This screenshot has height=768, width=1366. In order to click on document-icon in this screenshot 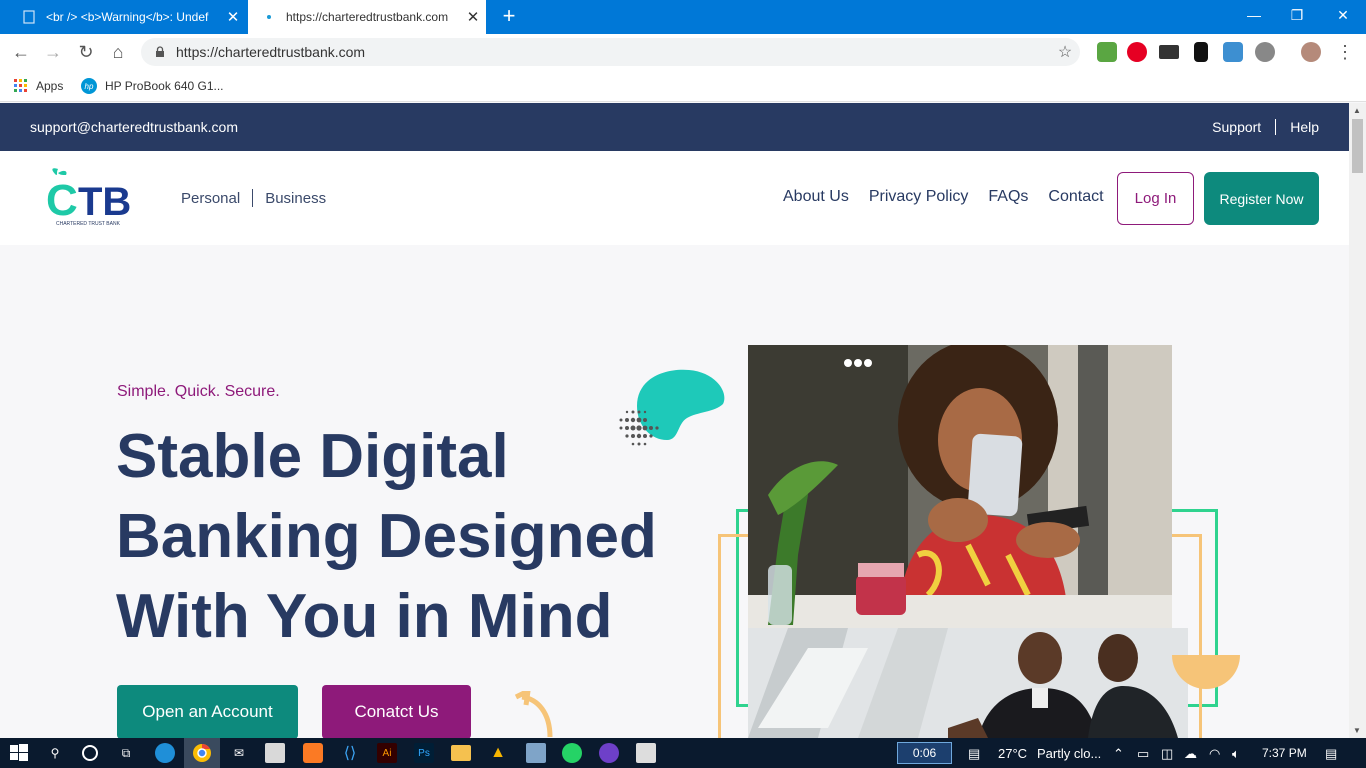, I will do `click(29, 17)`.